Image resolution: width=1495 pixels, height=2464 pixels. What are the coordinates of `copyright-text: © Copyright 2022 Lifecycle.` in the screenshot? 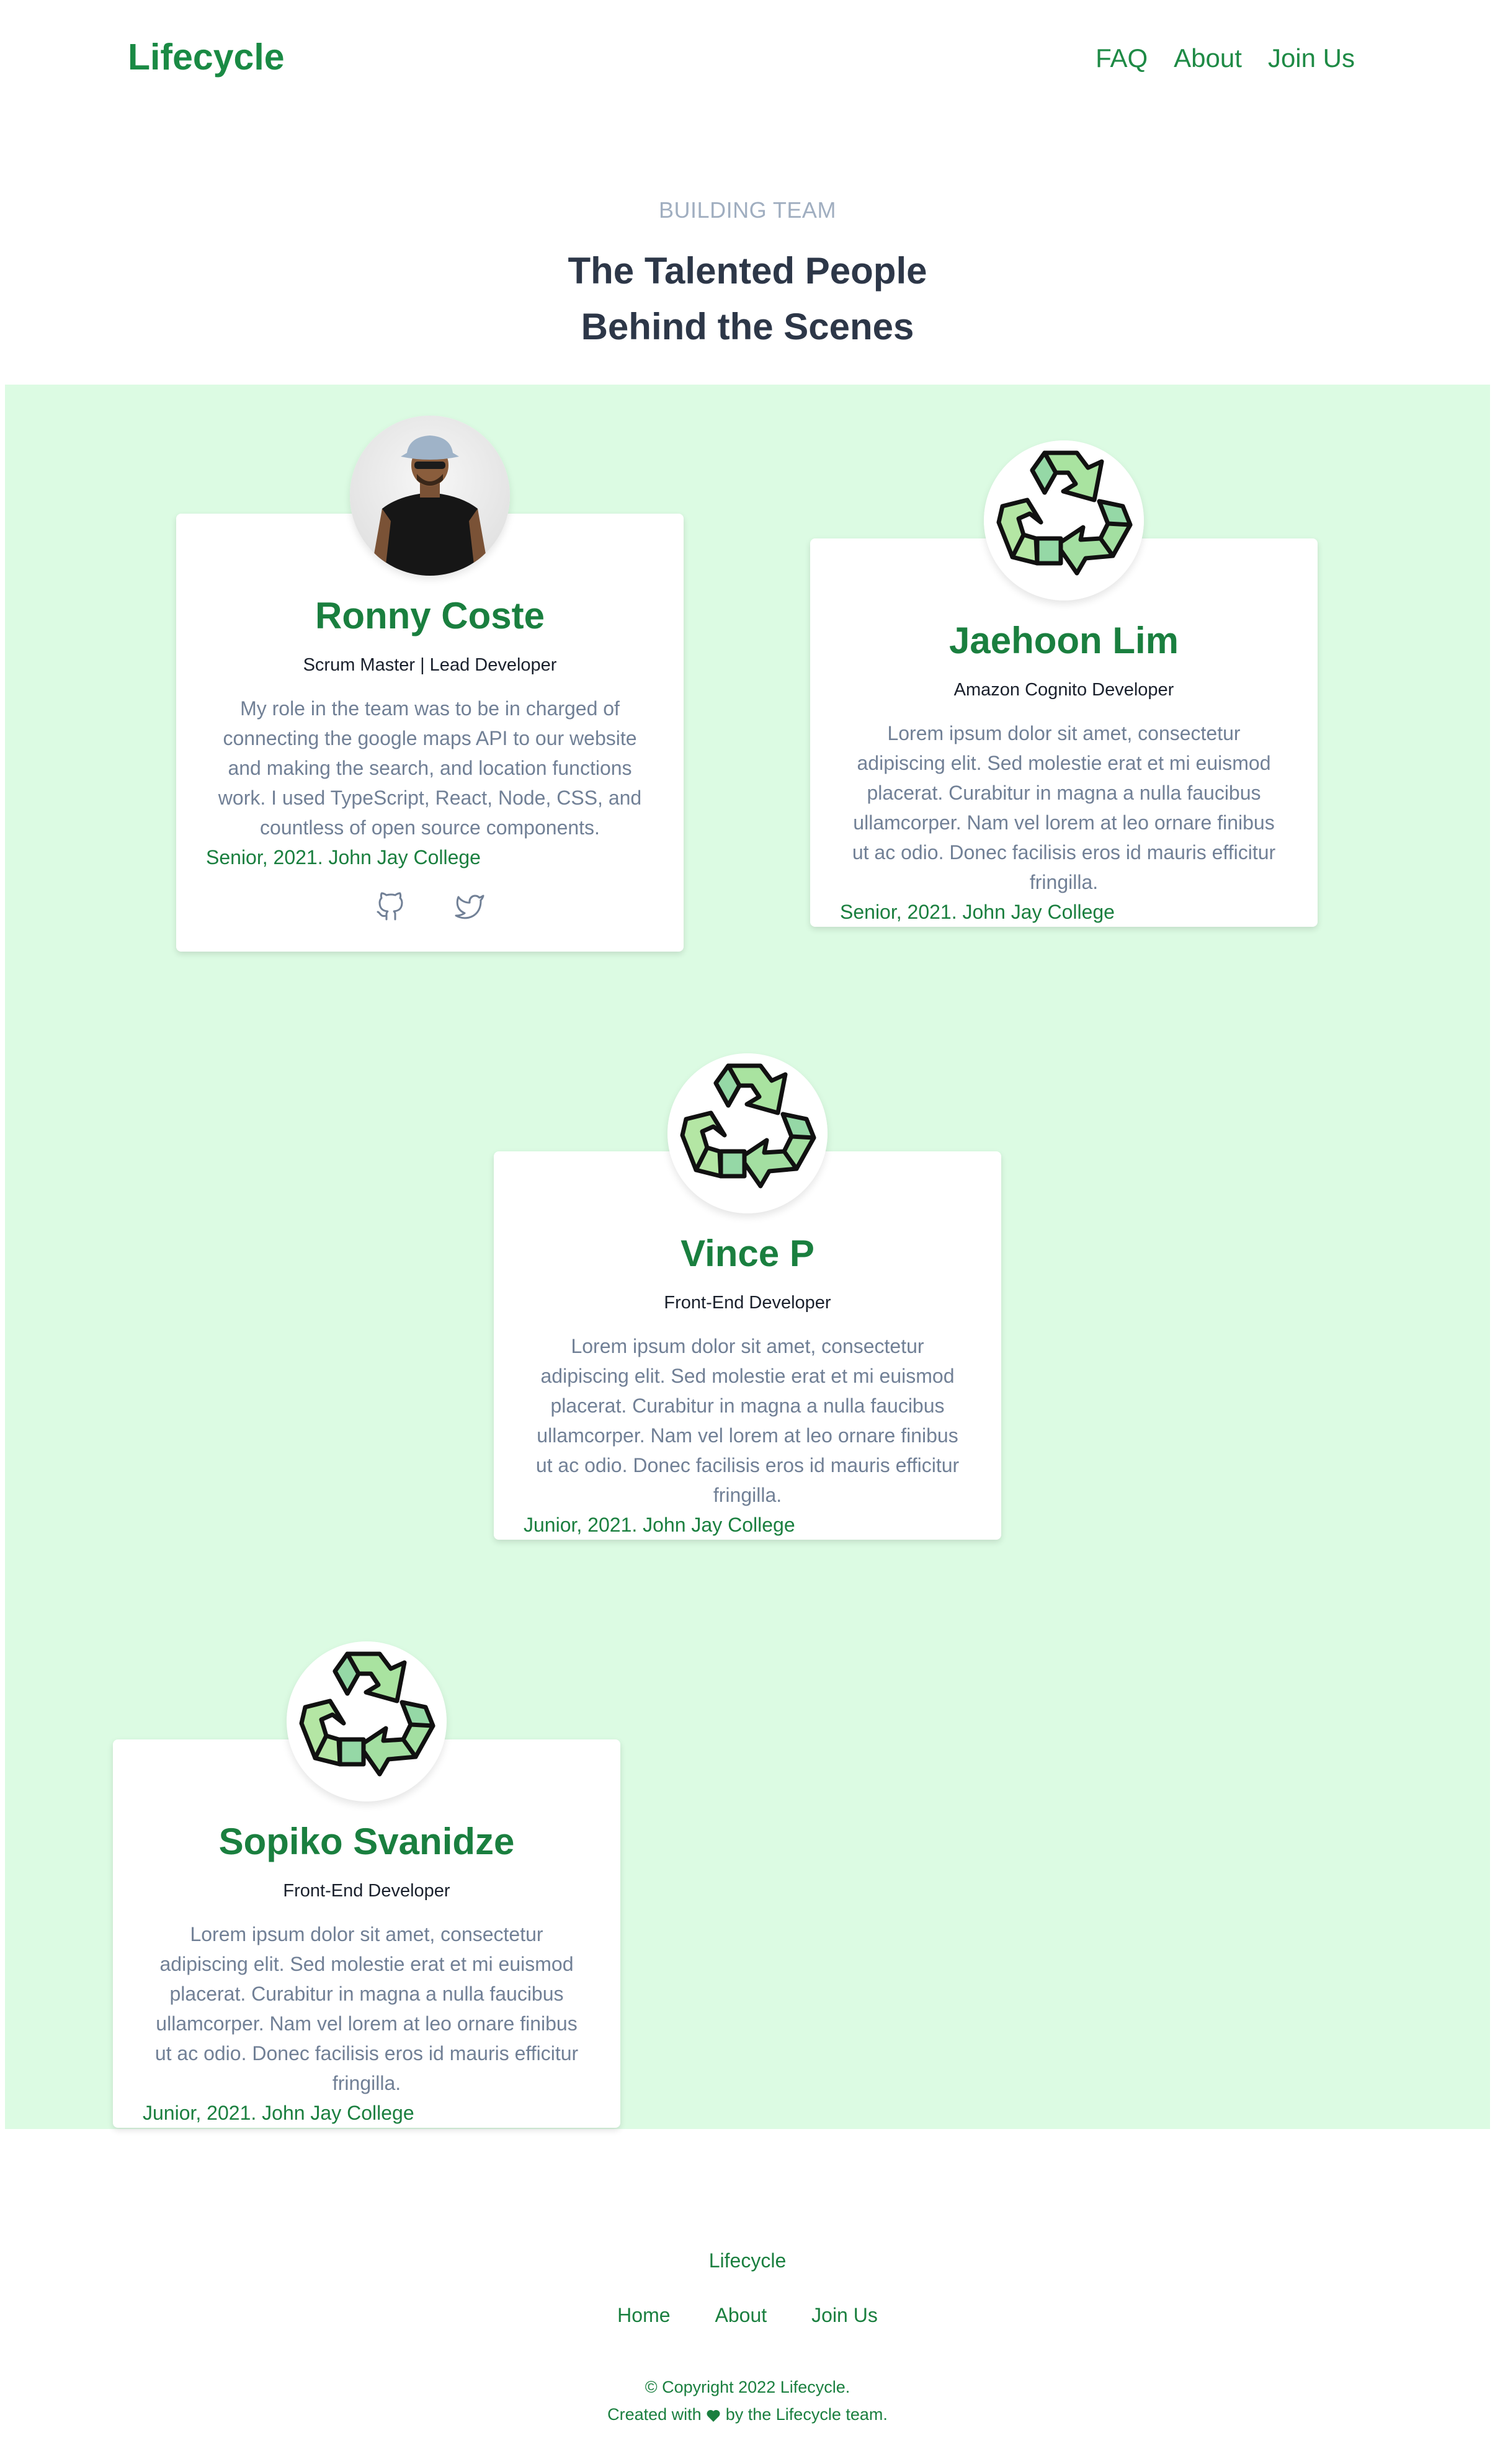 It's located at (747, 2387).